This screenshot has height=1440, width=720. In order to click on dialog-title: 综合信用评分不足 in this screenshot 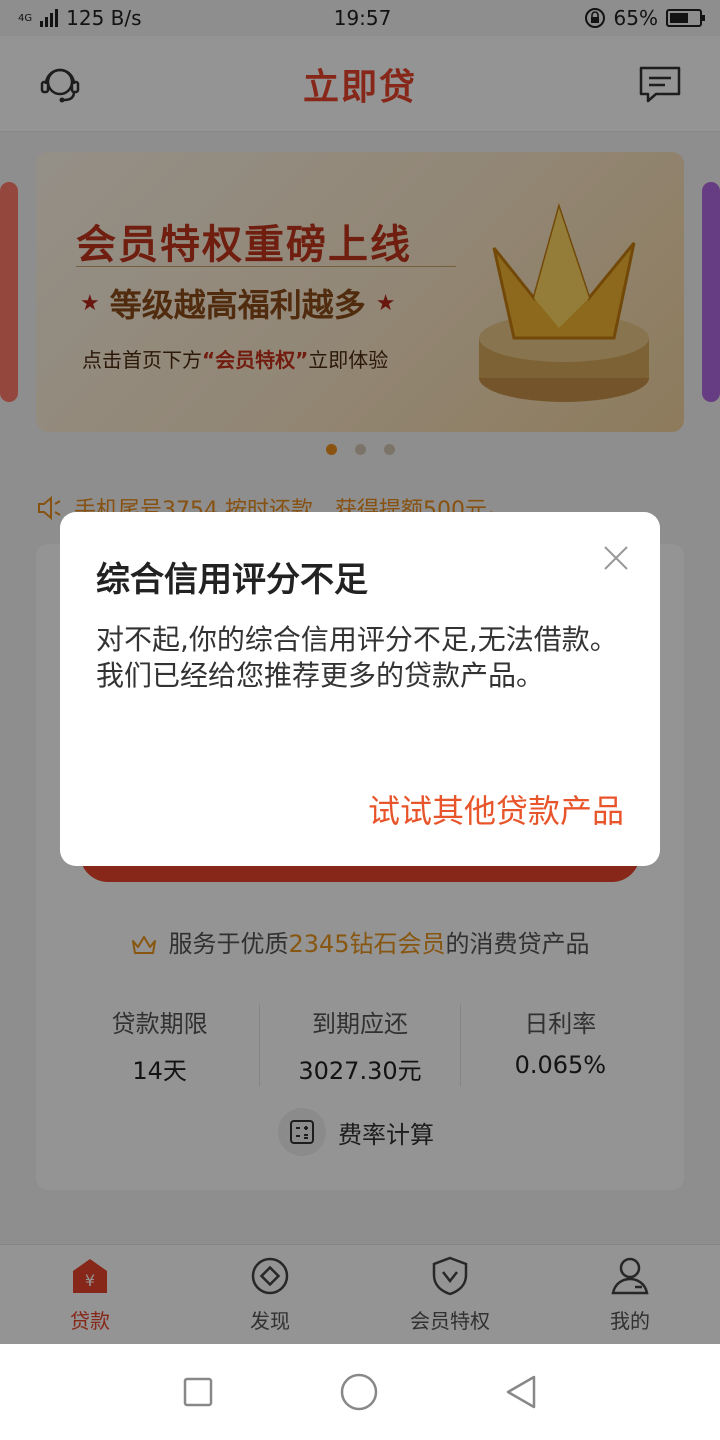, I will do `click(232, 580)`.